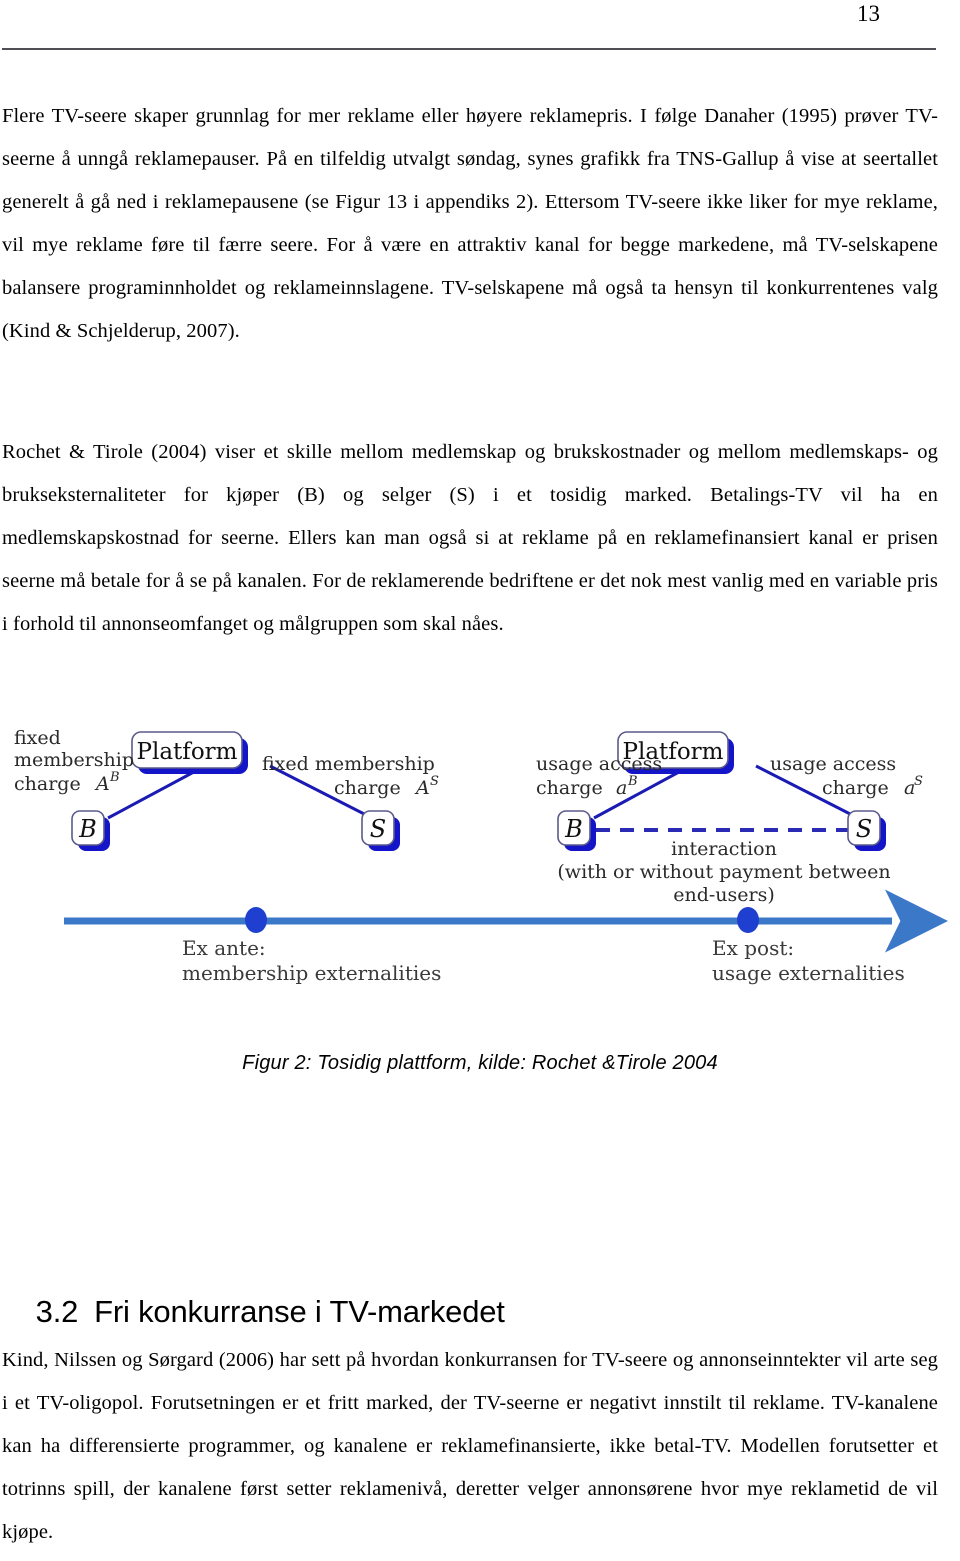 The width and height of the screenshot is (960, 1561). I want to click on timeline-marker-ex-post, so click(748, 920).